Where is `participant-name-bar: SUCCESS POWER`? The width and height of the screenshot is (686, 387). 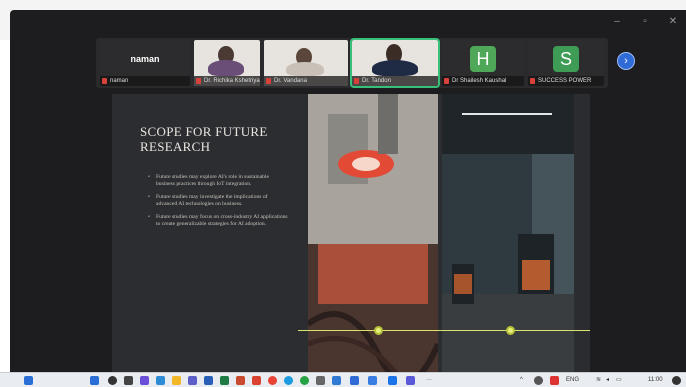 participant-name-bar: SUCCESS POWER is located at coordinates (566, 81).